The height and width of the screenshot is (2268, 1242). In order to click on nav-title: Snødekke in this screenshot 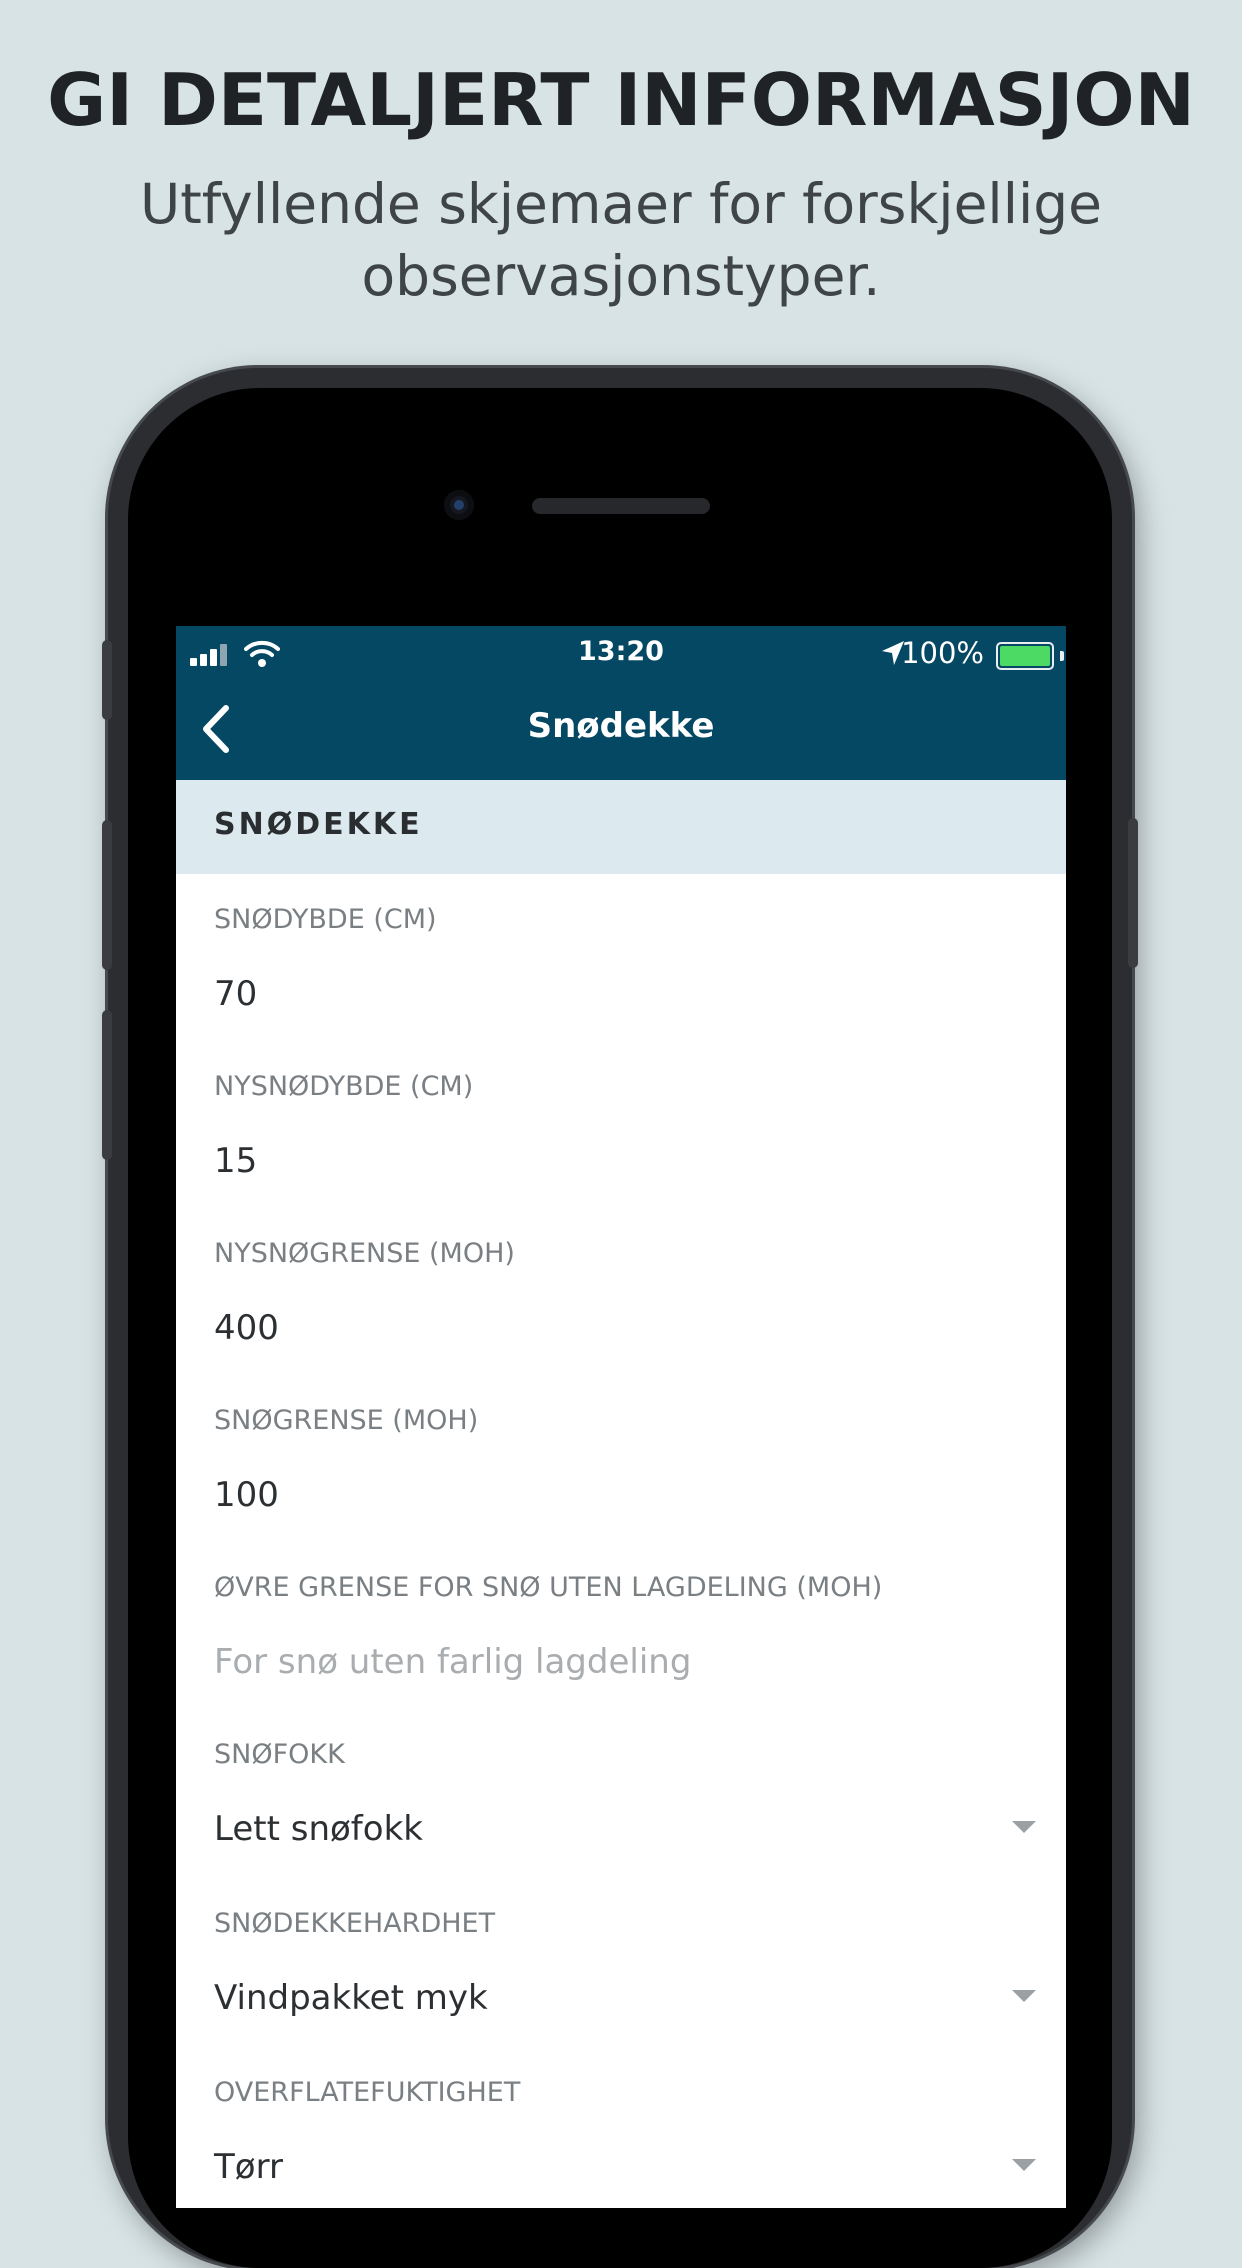, I will do `click(621, 726)`.